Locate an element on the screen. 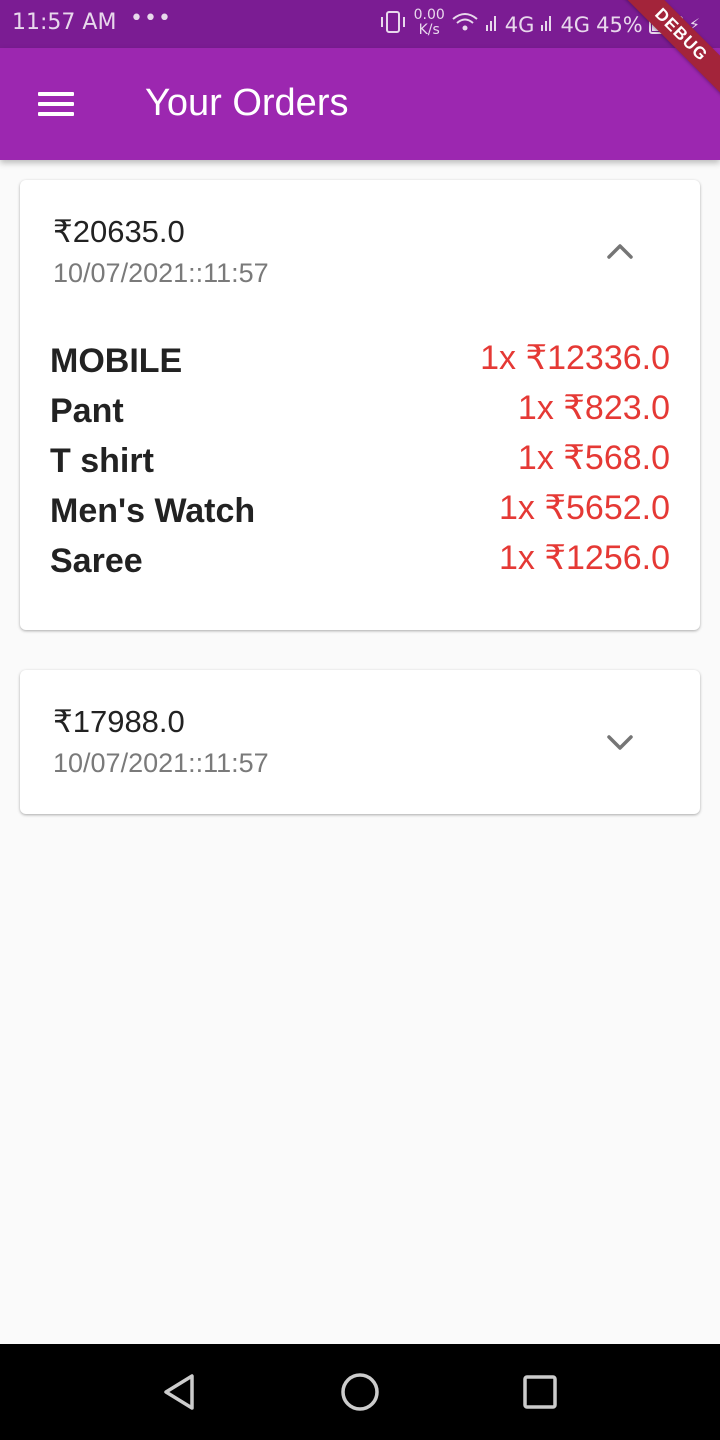 This screenshot has width=720, height=1440. hamburger-menu-icon is located at coordinates (56, 104).